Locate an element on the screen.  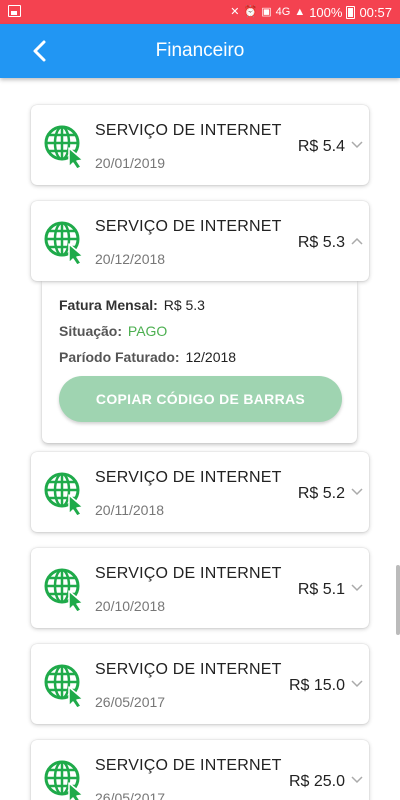
invoice-card: SERVIÇO DE INTERNET 20/10/2018 R$ 5.1 is located at coordinates (200, 588).